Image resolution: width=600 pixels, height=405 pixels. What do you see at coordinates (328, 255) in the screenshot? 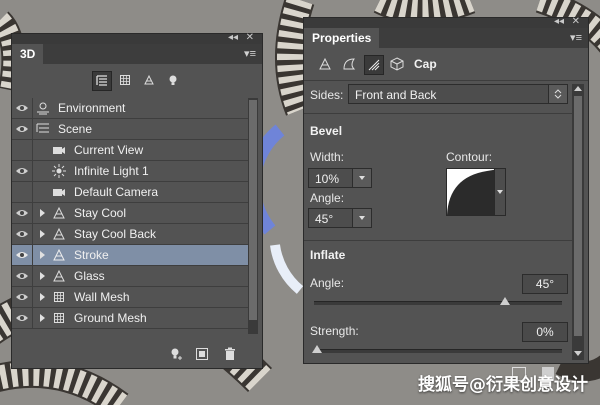
I see `inflate-title: Inflate` at bounding box center [328, 255].